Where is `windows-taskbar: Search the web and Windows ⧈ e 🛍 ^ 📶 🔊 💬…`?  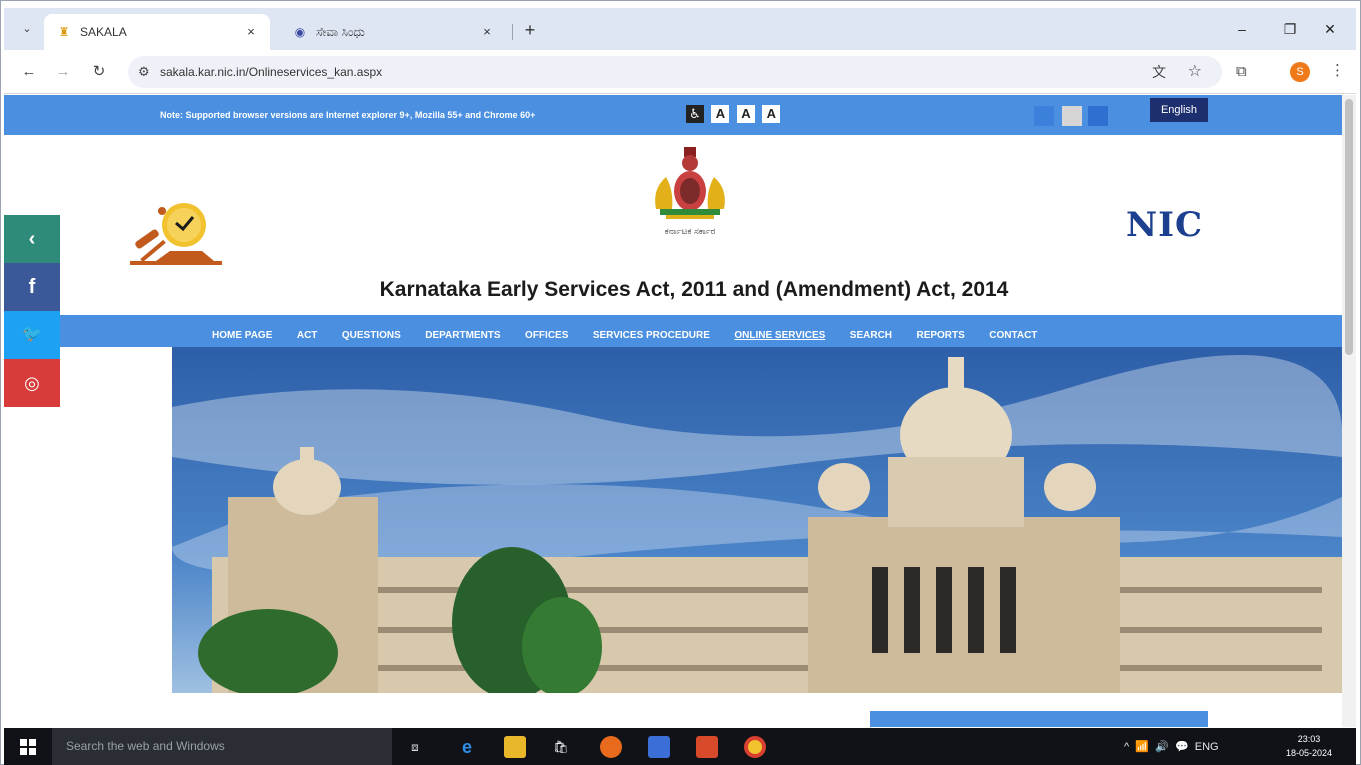
windows-taskbar: Search the web and Windows ⧈ e 🛍 ^ 📶 🔊 💬… is located at coordinates (680, 746).